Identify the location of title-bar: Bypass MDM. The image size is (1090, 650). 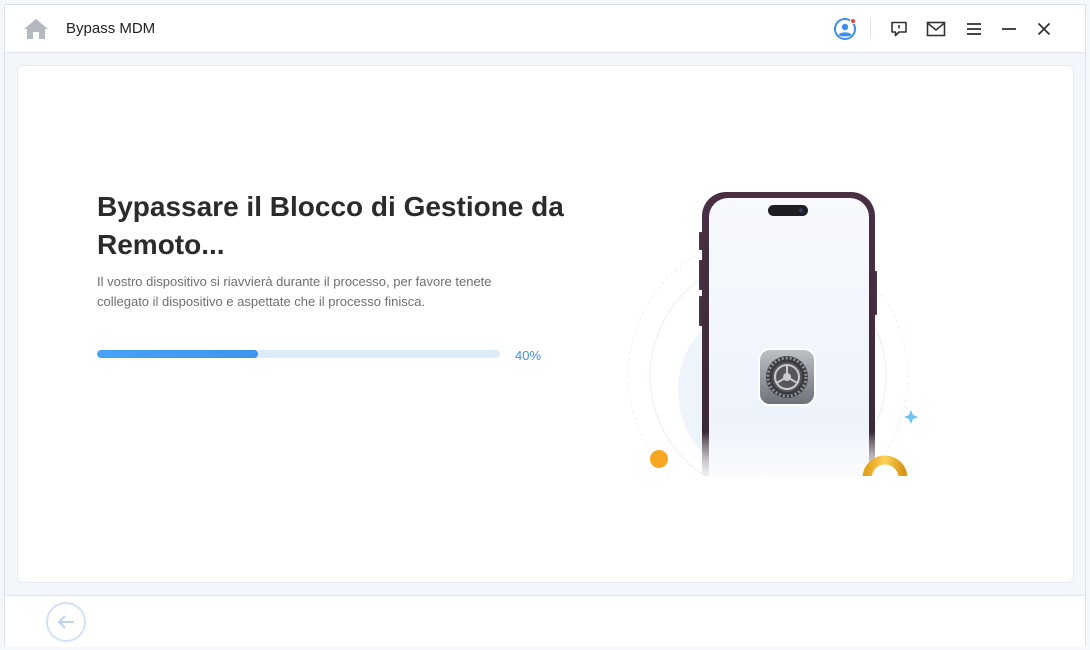
(545, 29).